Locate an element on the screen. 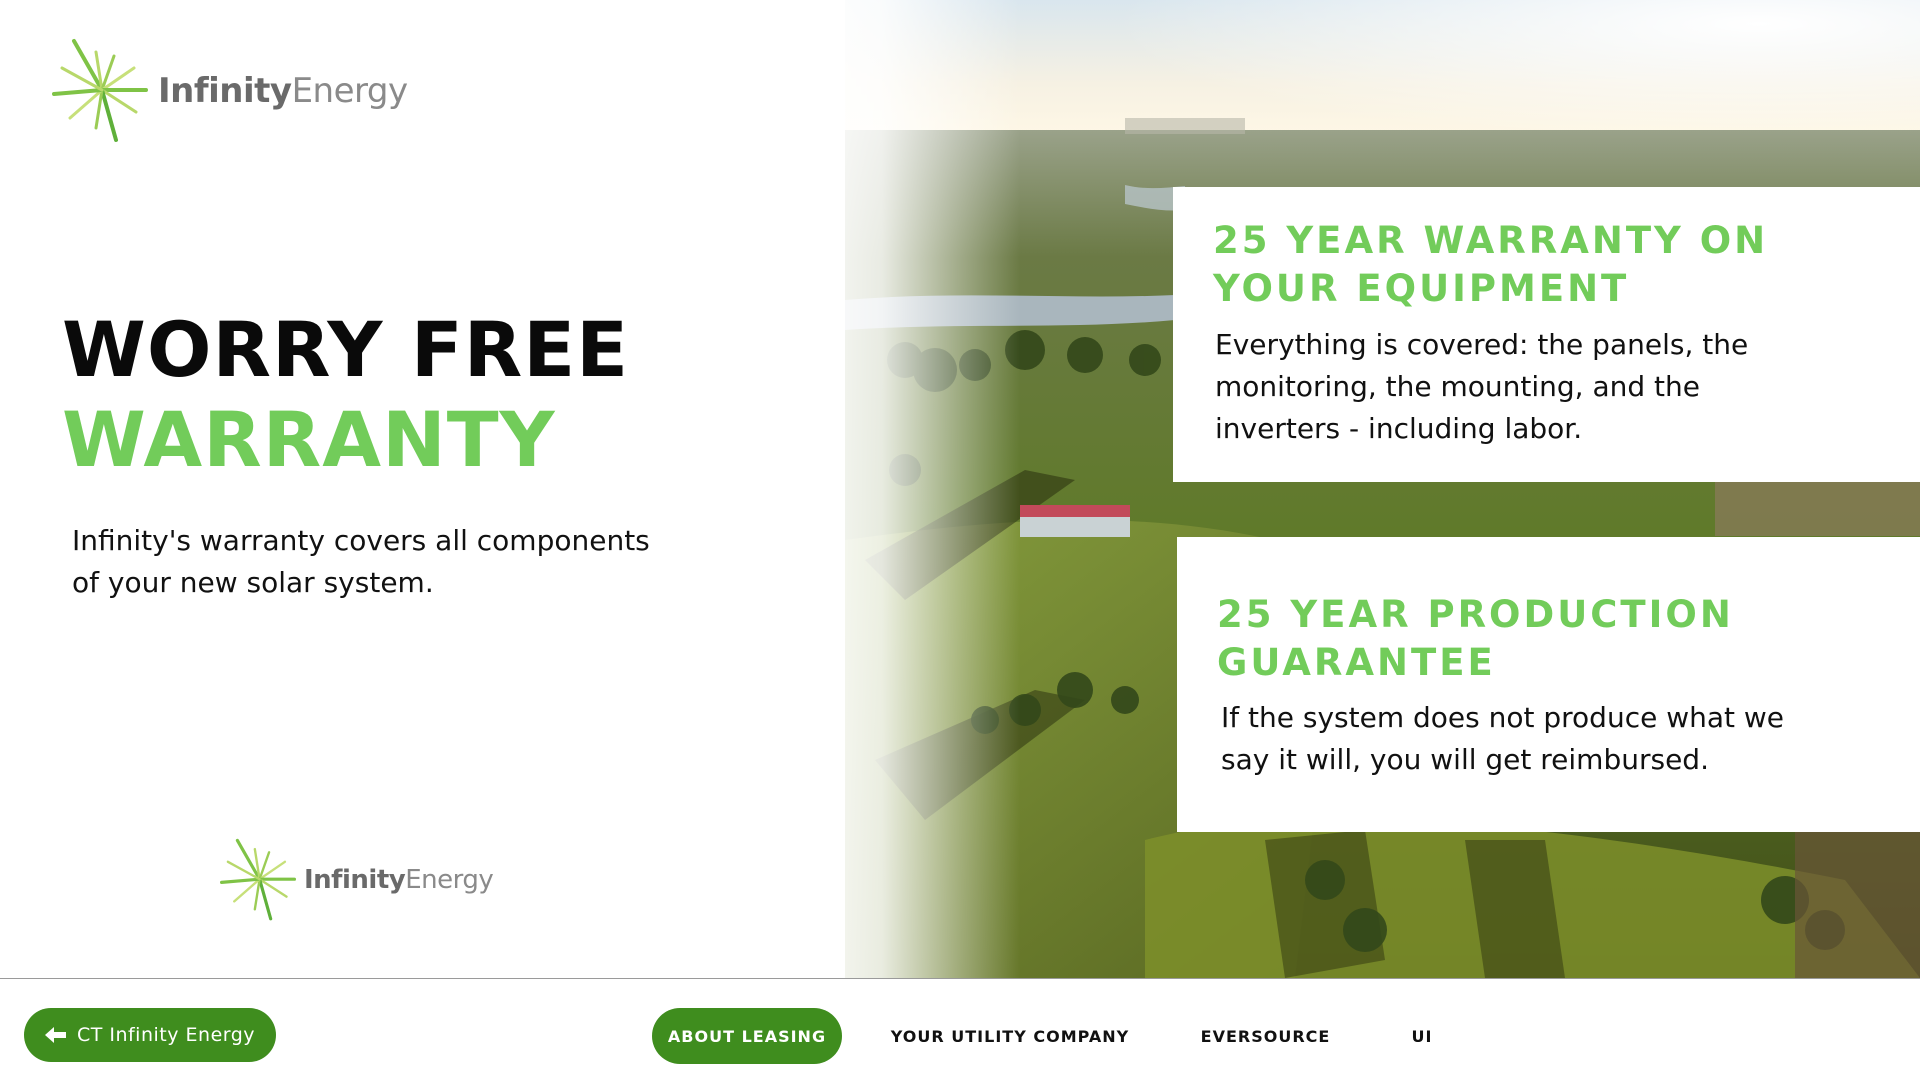  photo-fade-overlay is located at coordinates (905, 489).